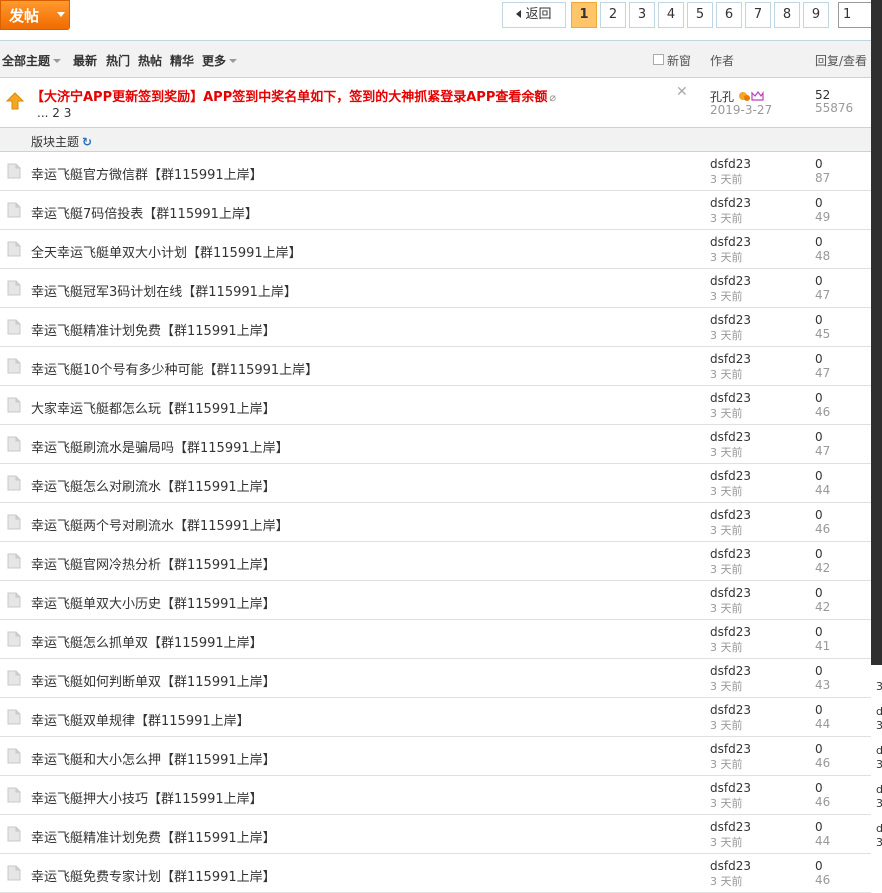 This screenshot has width=882, height=893. What do you see at coordinates (118, 60) in the screenshot?
I see `filter-hot: 热门` at bounding box center [118, 60].